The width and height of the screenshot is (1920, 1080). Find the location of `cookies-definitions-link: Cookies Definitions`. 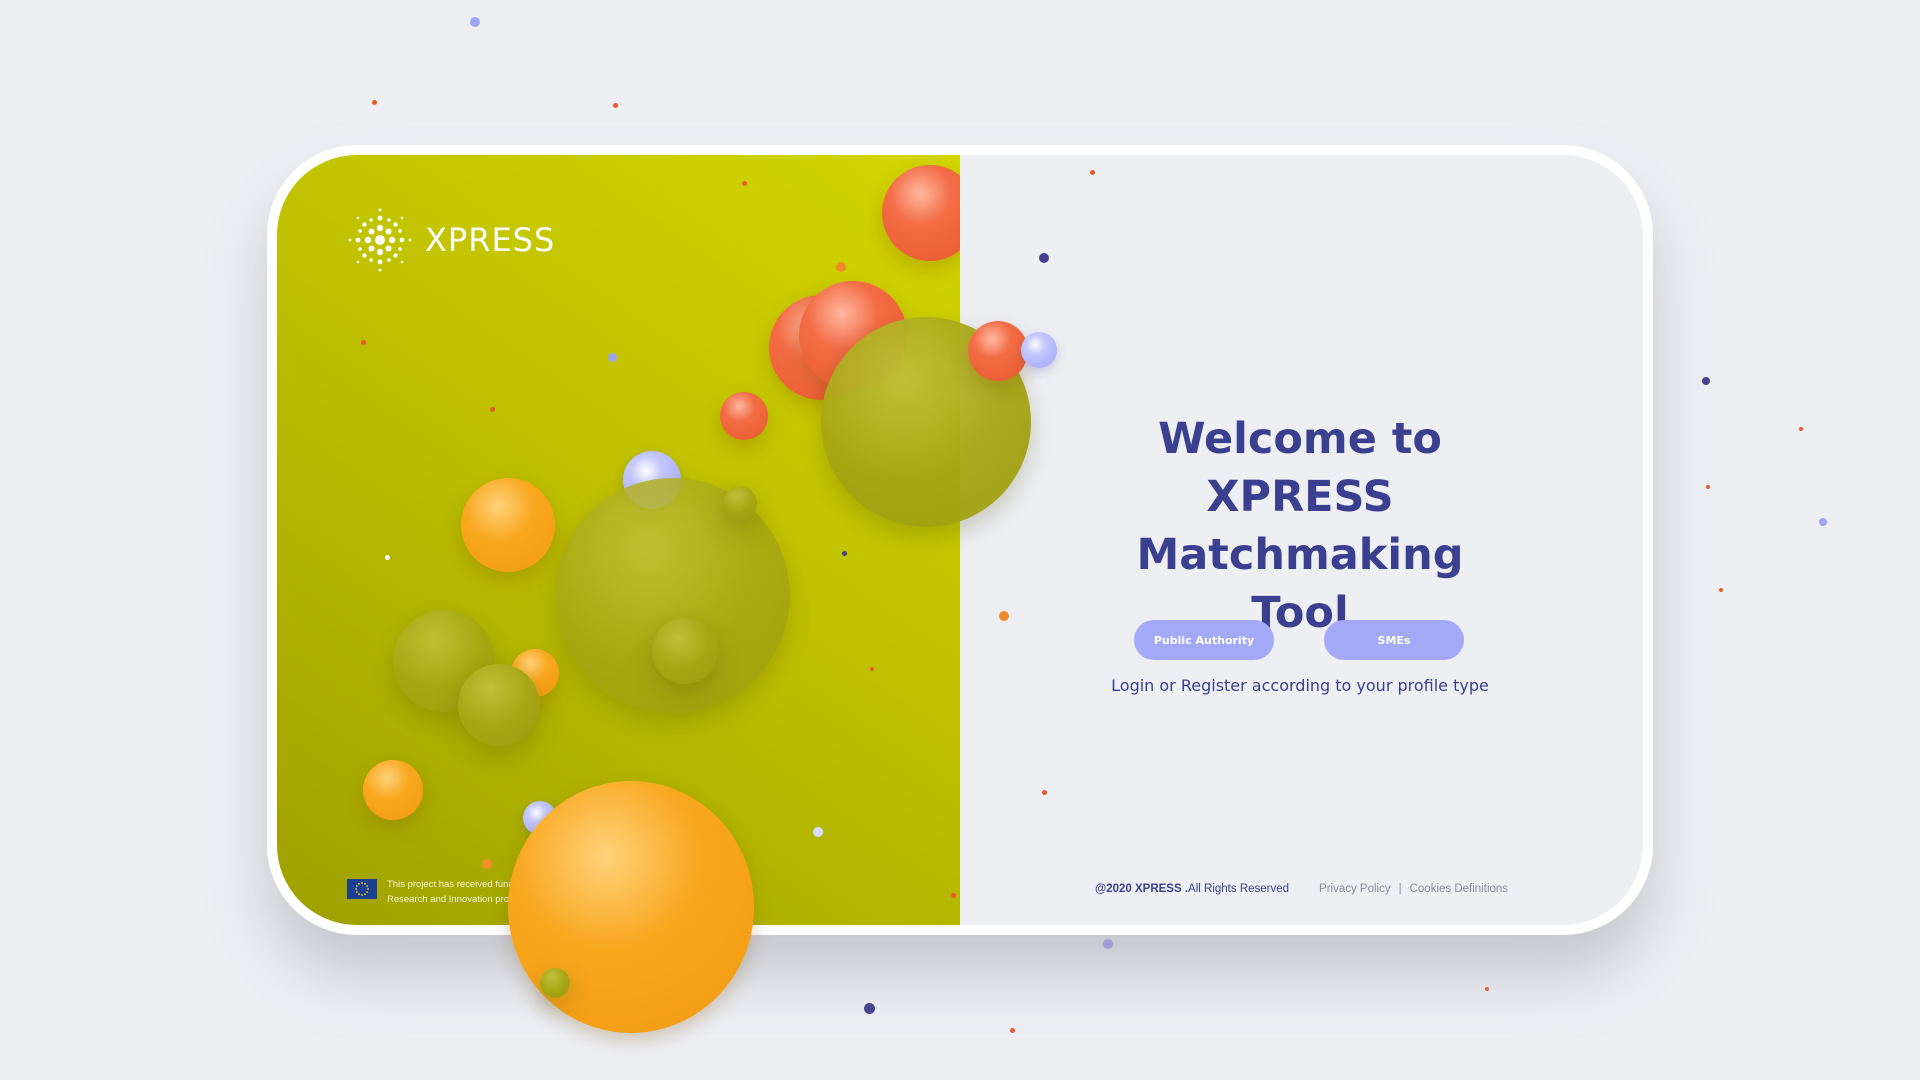

cookies-definitions-link: Cookies Definitions is located at coordinates (1459, 889).